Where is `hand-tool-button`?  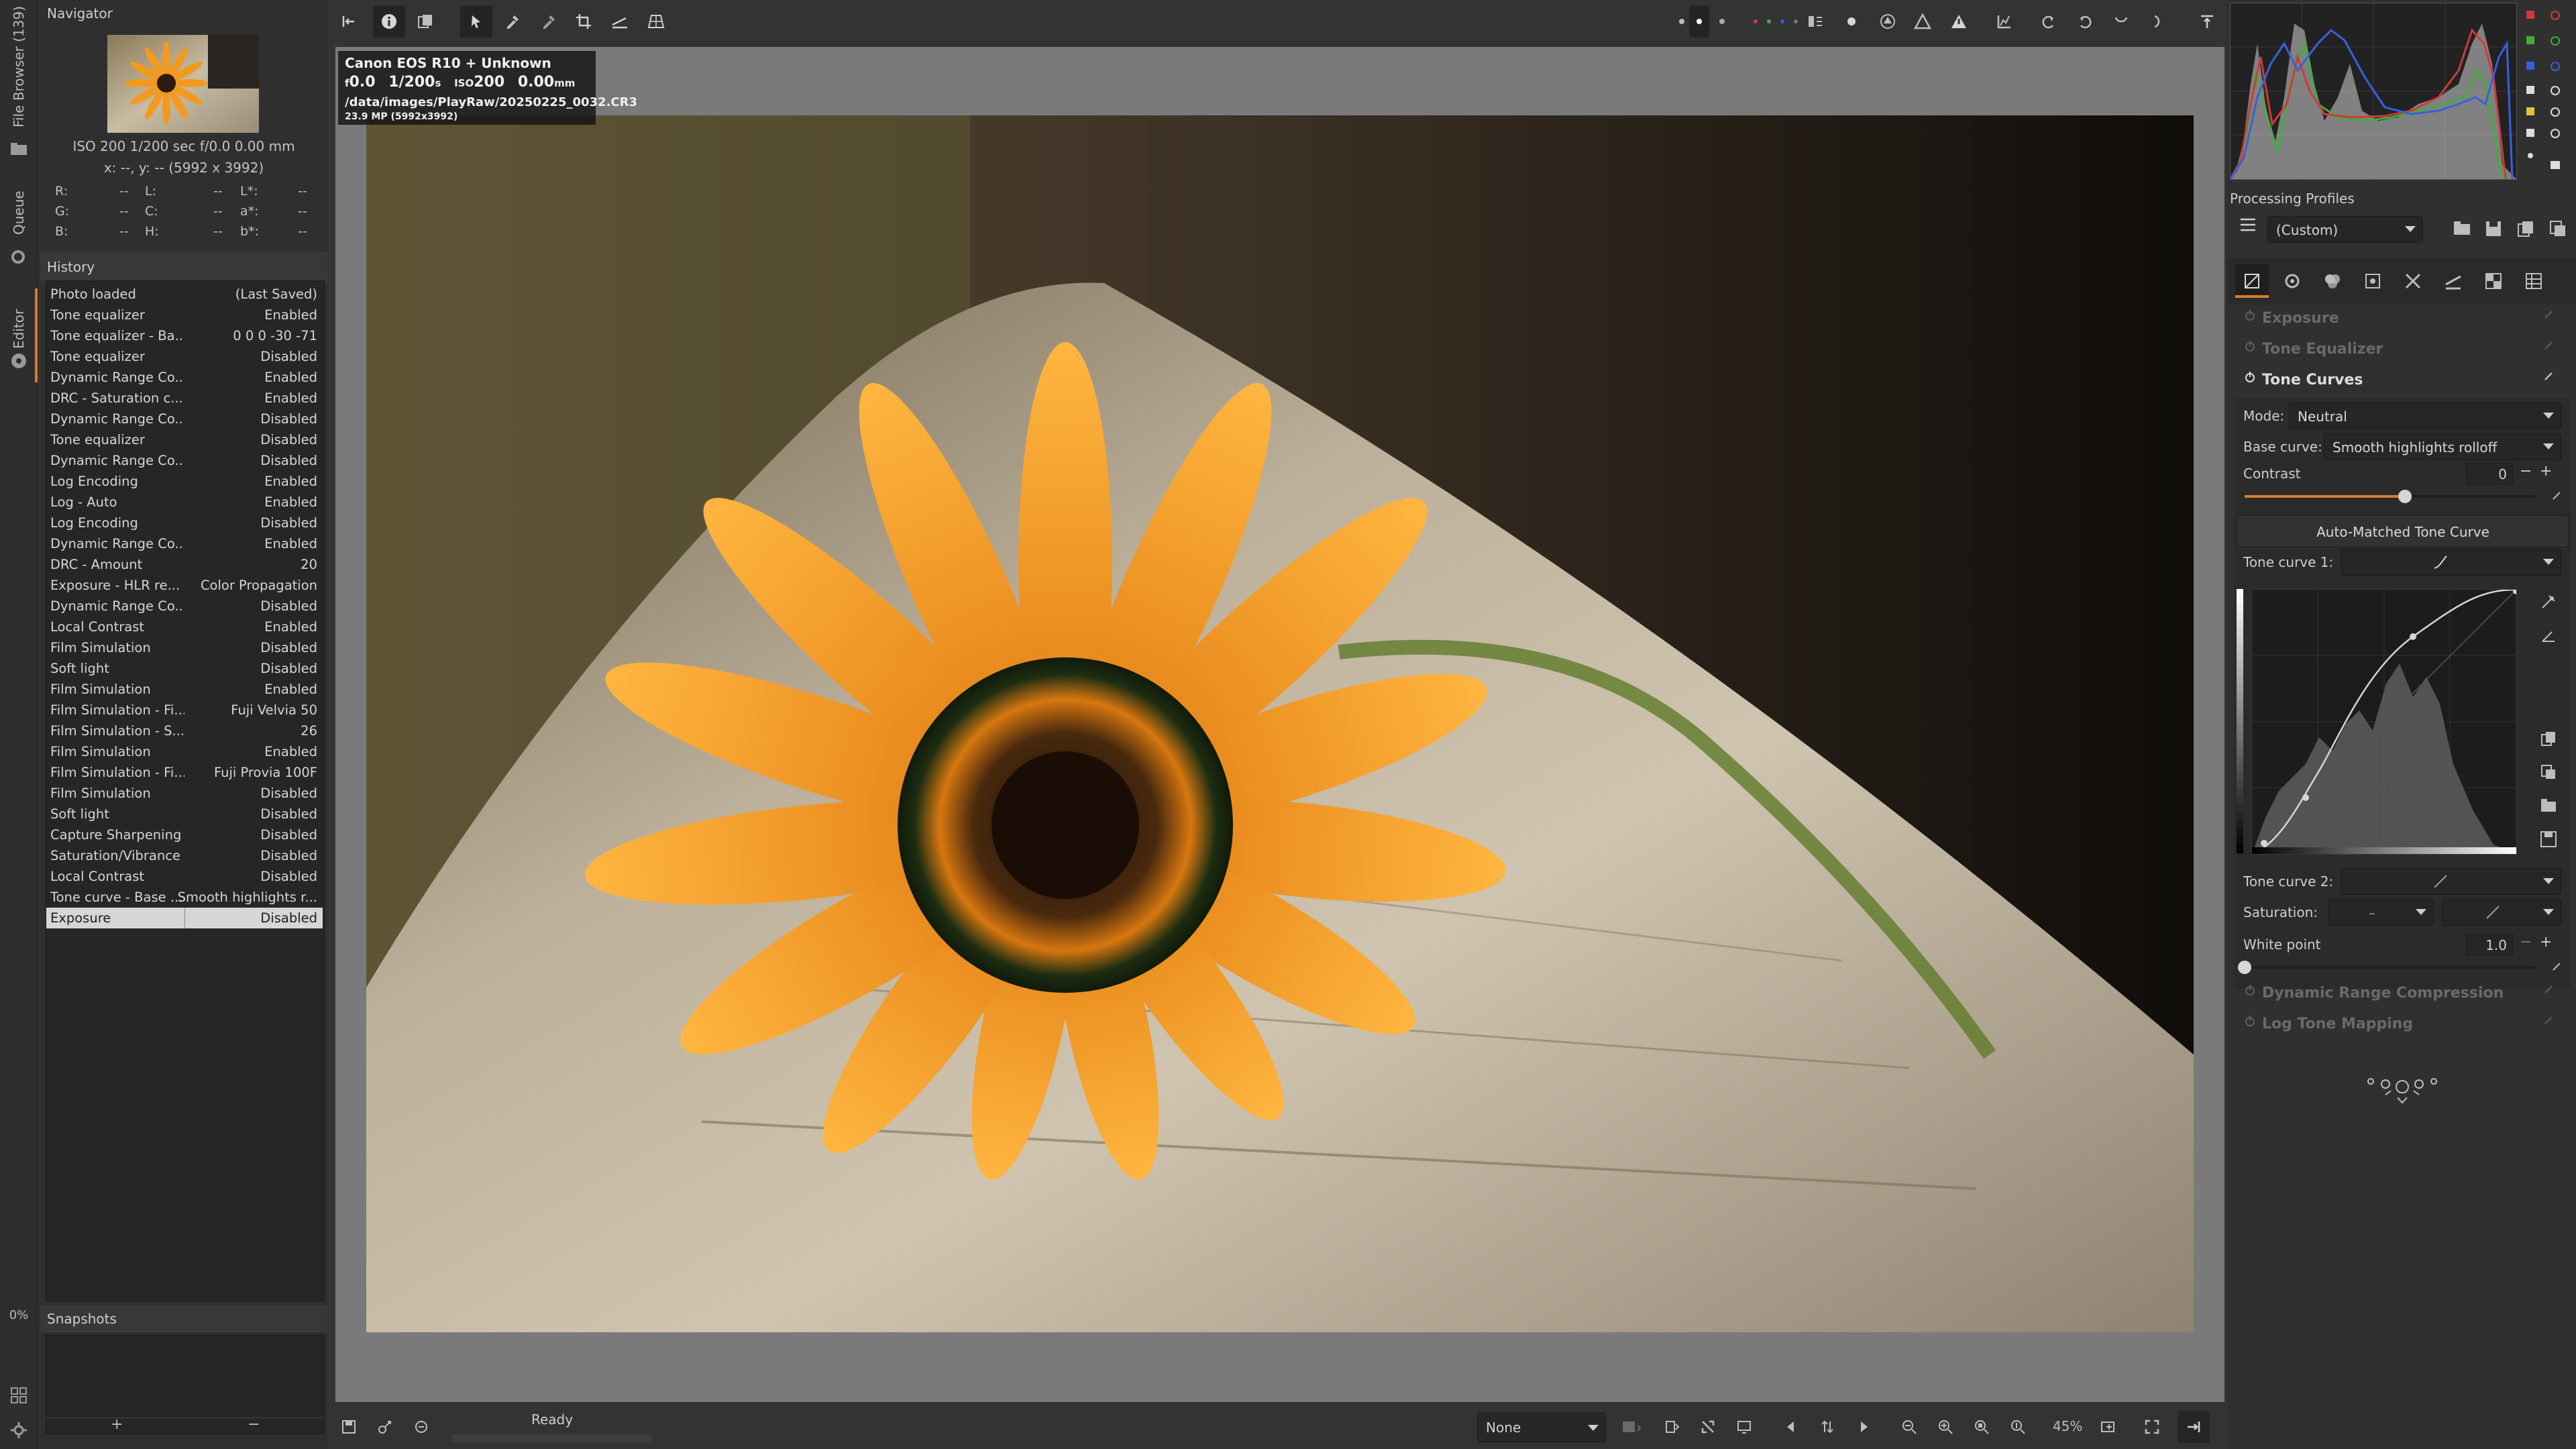 hand-tool-button is located at coordinates (476, 21).